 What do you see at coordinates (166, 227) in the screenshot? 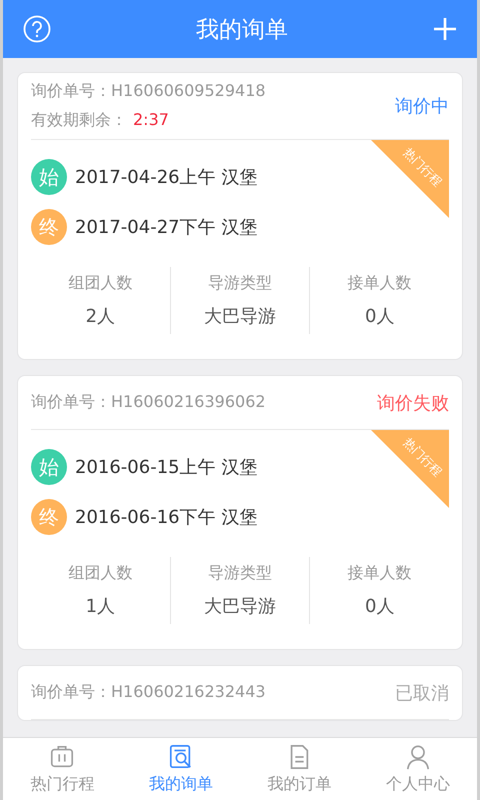
I see `route-date-place: 2017-04-27下午 汉堡` at bounding box center [166, 227].